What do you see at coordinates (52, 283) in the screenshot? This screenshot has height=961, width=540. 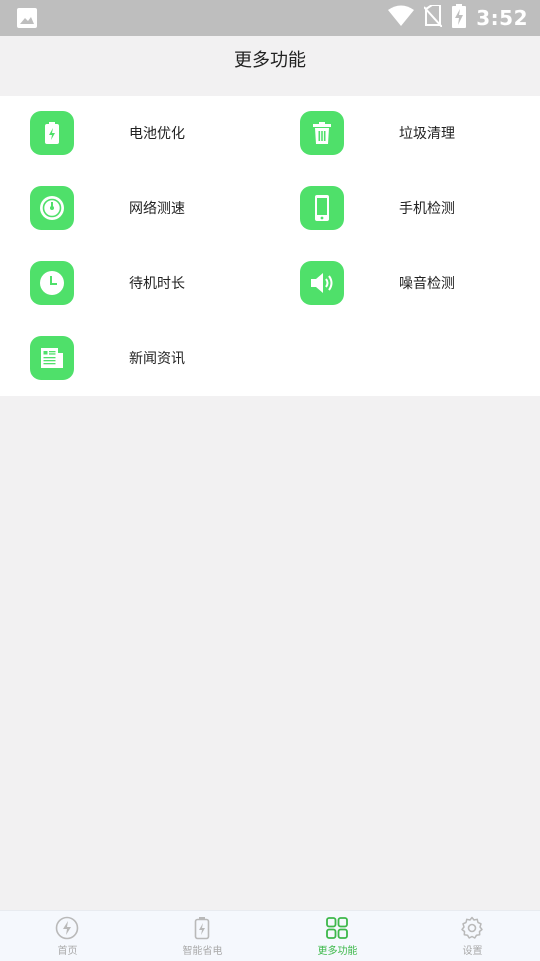 I see `clock-icon` at bounding box center [52, 283].